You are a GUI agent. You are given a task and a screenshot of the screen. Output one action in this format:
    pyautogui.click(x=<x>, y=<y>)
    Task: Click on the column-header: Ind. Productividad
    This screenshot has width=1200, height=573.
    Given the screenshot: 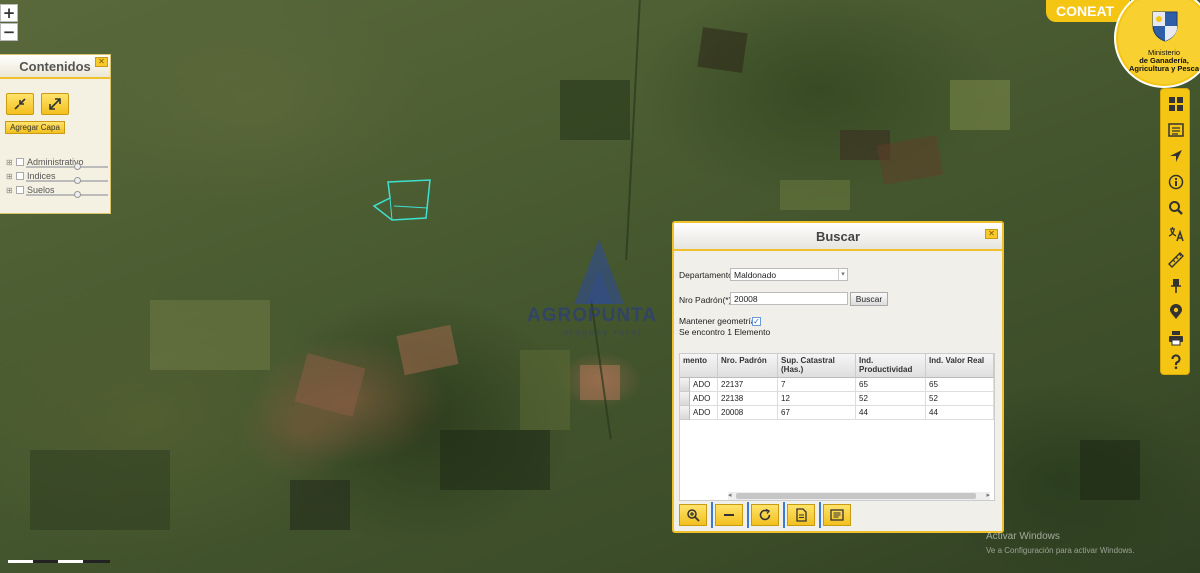 What is the action you would take?
    pyautogui.click(x=891, y=366)
    